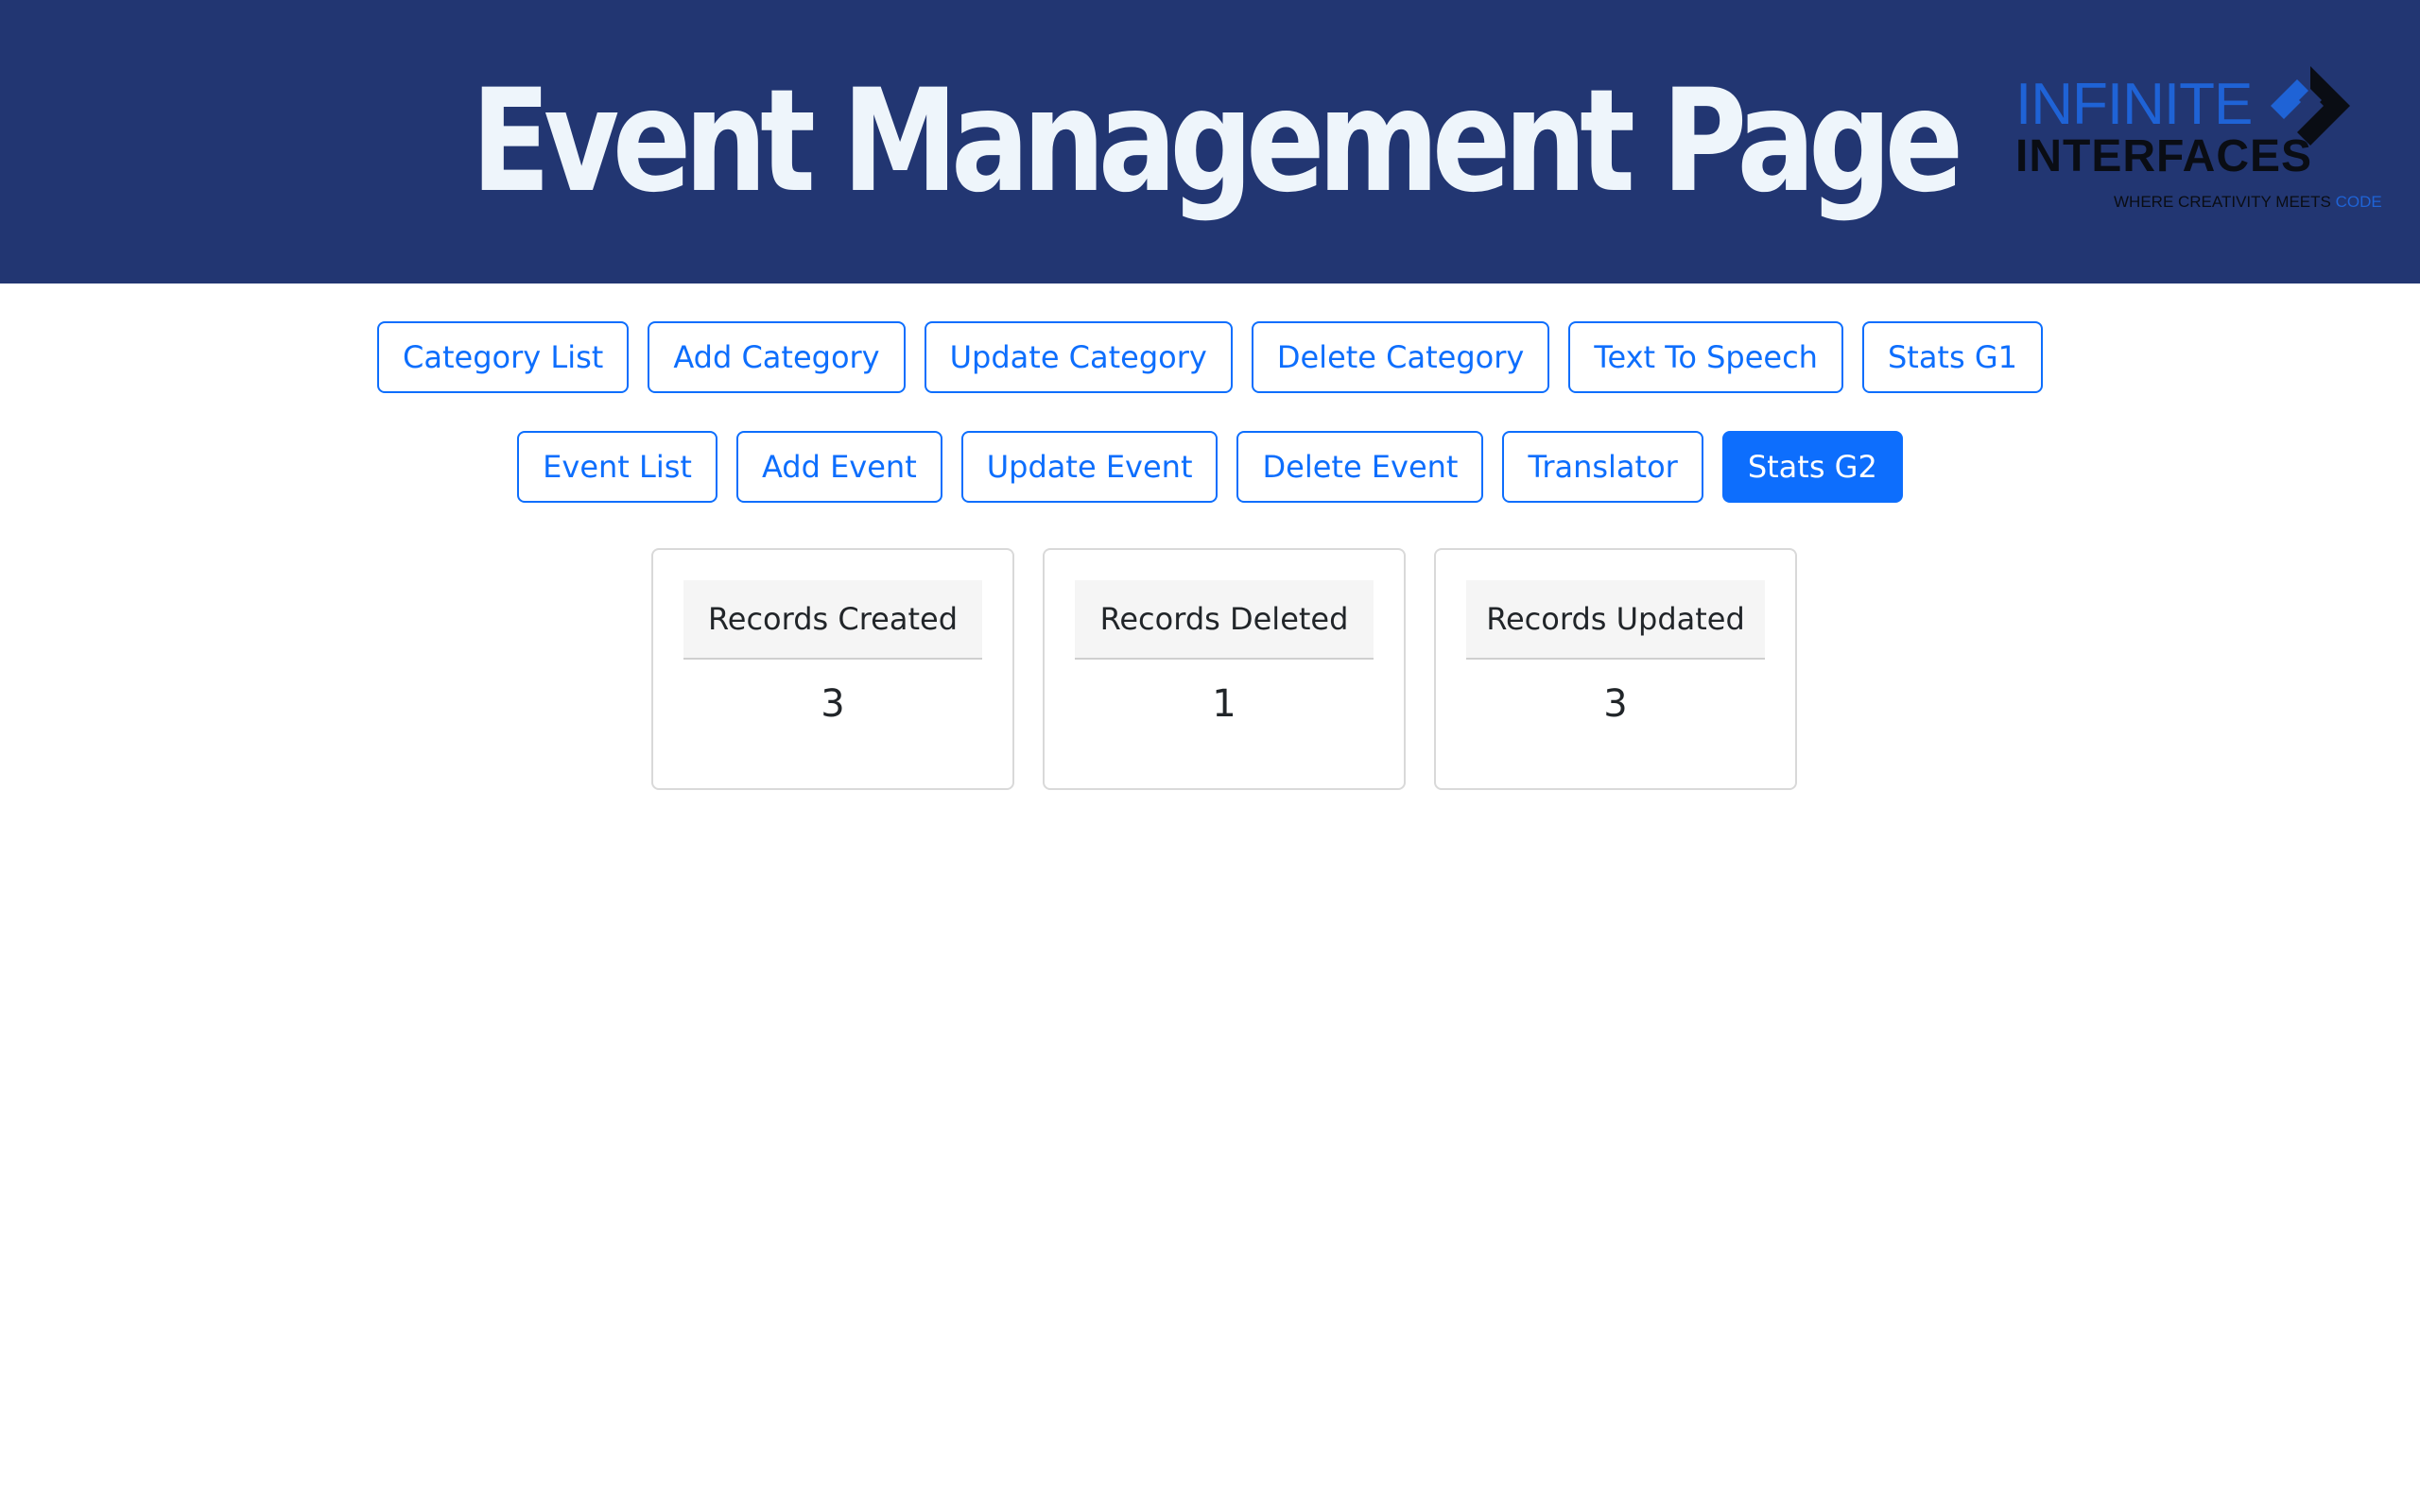 The image size is (2420, 1512). What do you see at coordinates (832, 620) in the screenshot?
I see `stat-card-label: Records Created` at bounding box center [832, 620].